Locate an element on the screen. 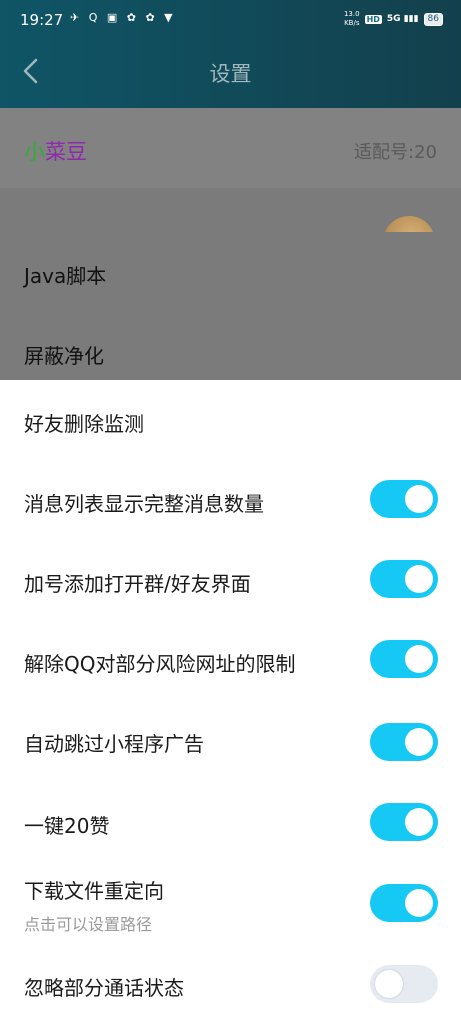  user-row: 小菜豆 适配号:20 is located at coordinates (230, 148).